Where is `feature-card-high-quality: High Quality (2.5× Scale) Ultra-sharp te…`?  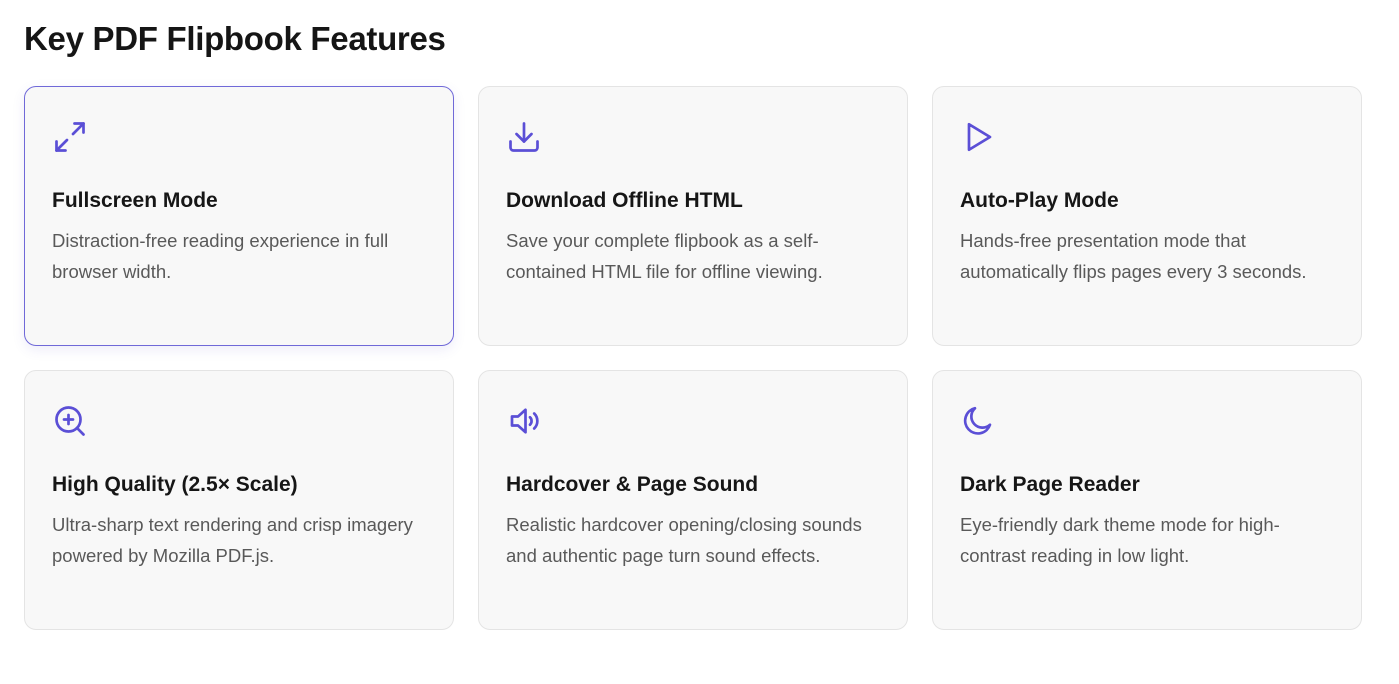
feature-card-high-quality: High Quality (2.5× Scale) Ultra-sharp te… is located at coordinates (239, 500).